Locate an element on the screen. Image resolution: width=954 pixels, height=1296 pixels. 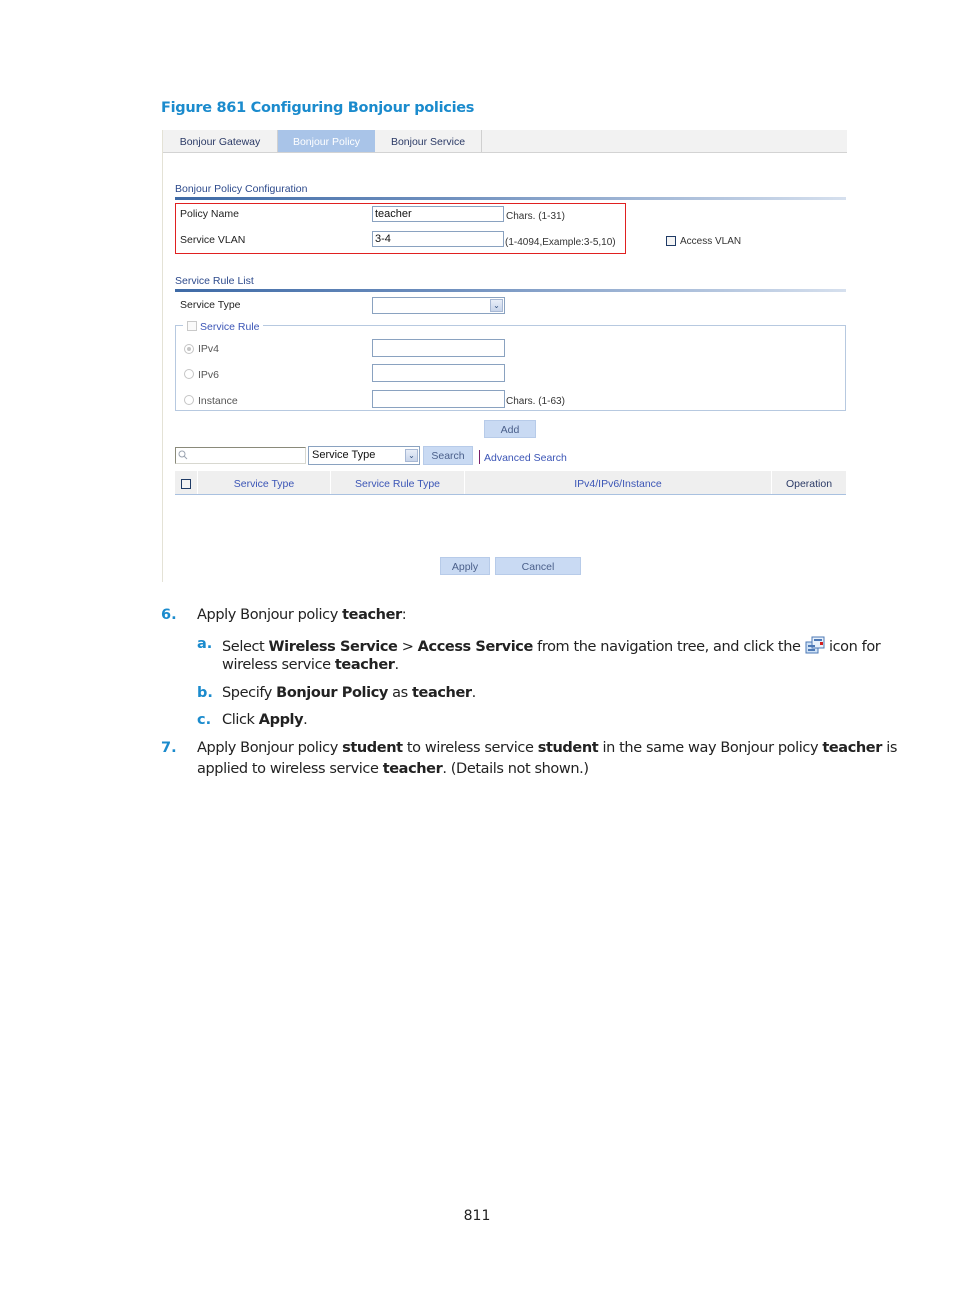
figure-title: Figure 861 Configuring Bonjour policies is located at coordinates (318, 108).